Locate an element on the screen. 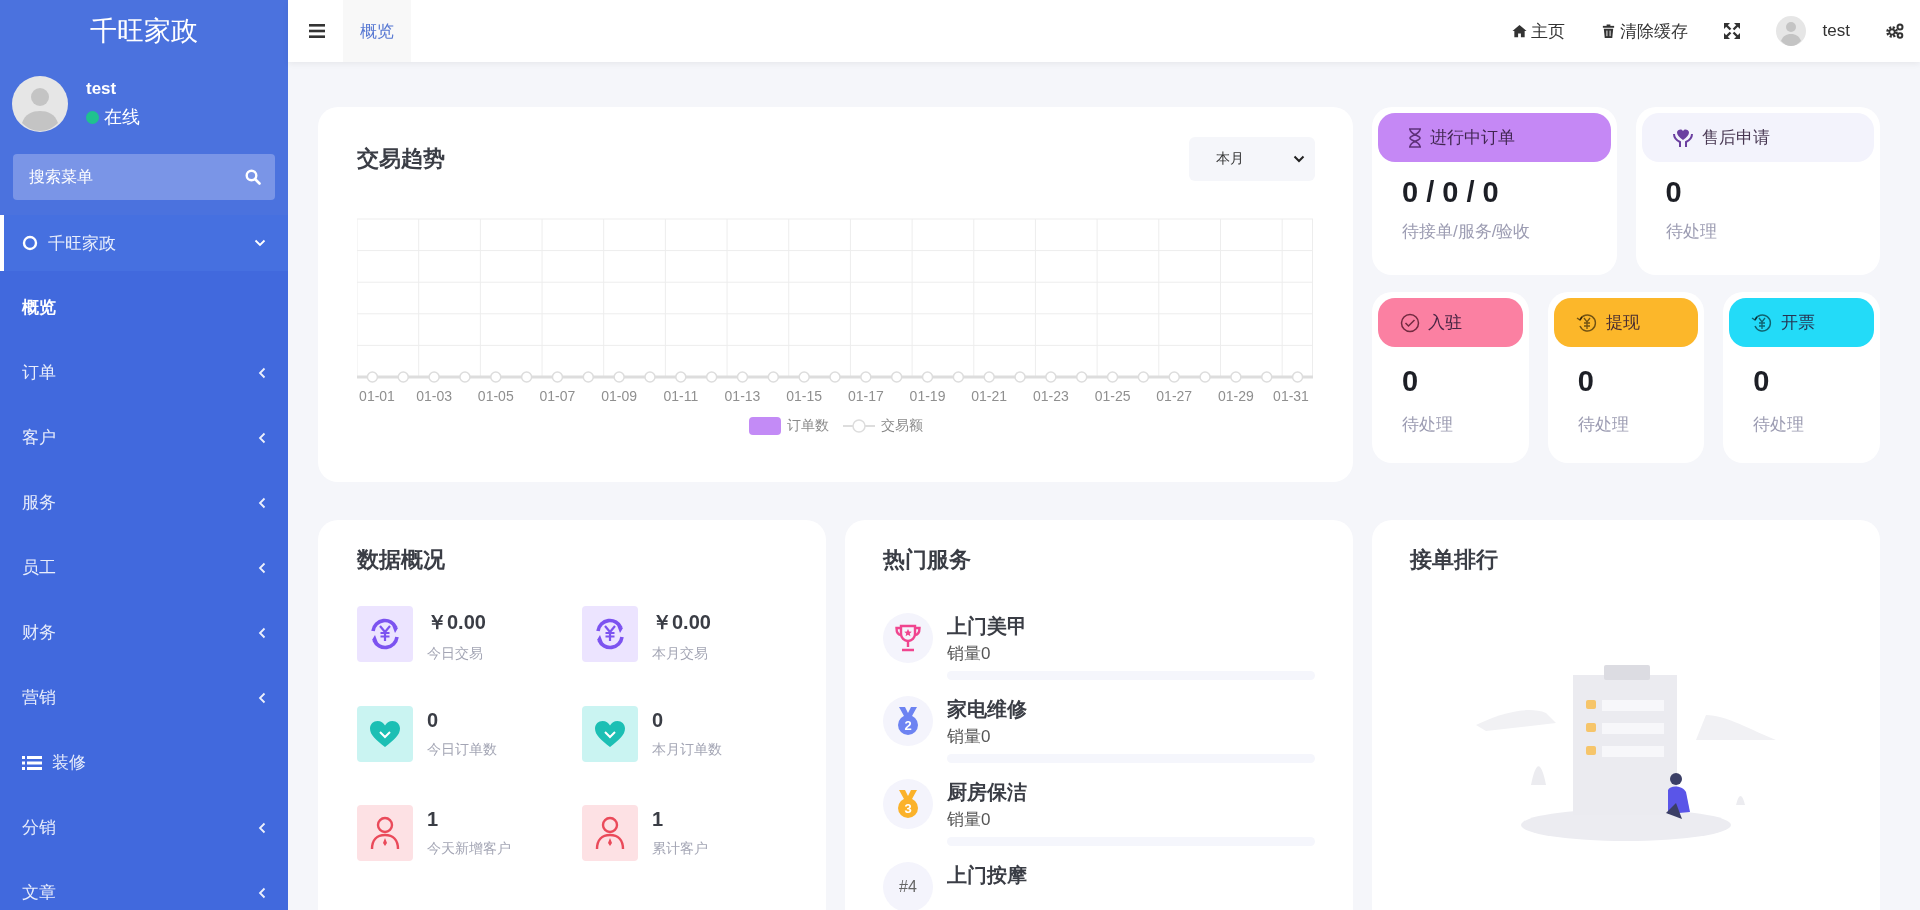 This screenshot has height=910, width=1920. hourglass-icon is located at coordinates (1415, 137).